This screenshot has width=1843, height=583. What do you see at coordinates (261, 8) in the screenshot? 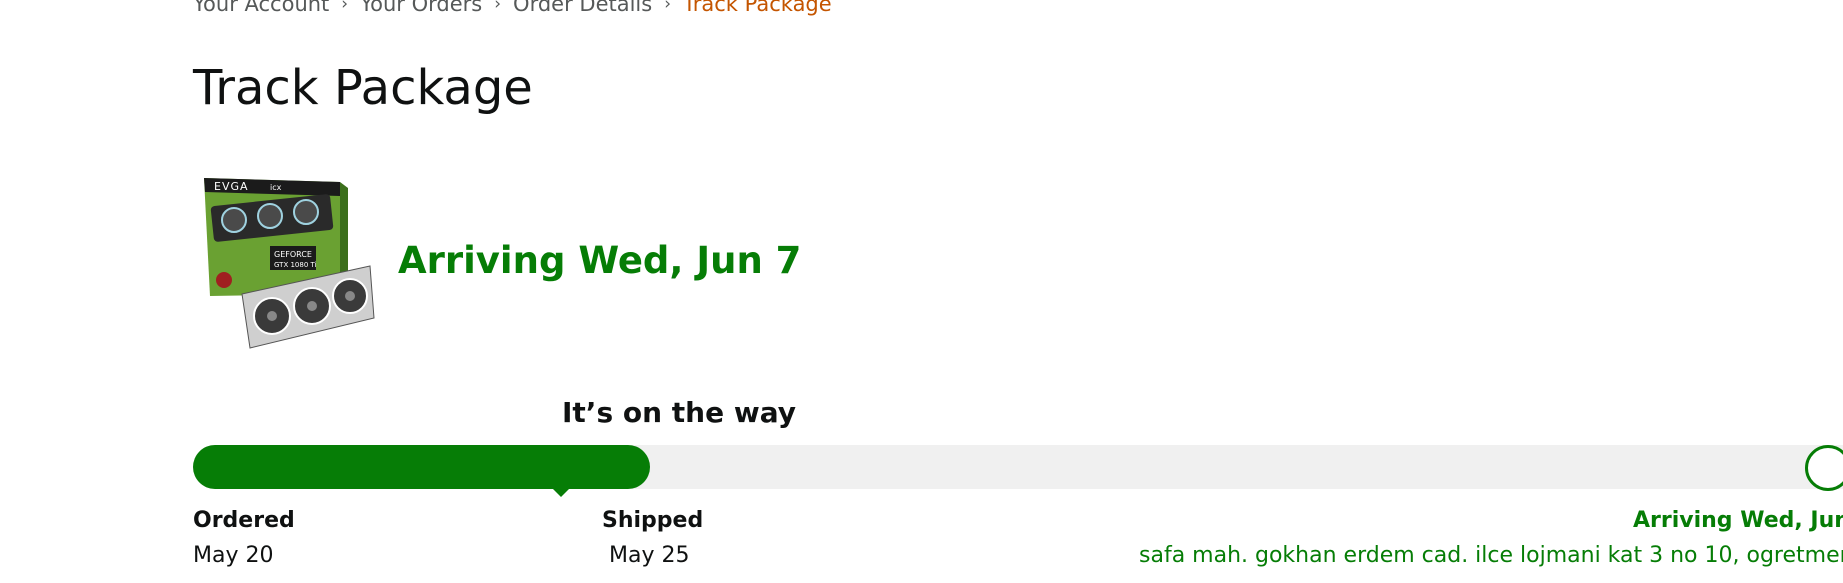
I see `breadcrumb-your-account: Your Account` at bounding box center [261, 8].